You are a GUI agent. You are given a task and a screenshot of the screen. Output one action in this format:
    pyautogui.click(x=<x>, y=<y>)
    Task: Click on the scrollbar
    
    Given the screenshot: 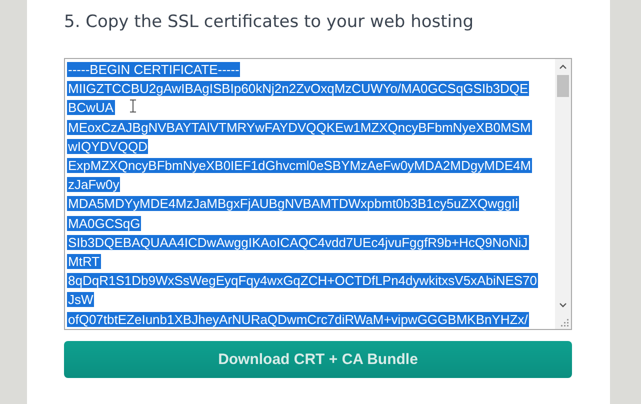 What is the action you would take?
    pyautogui.click(x=563, y=194)
    